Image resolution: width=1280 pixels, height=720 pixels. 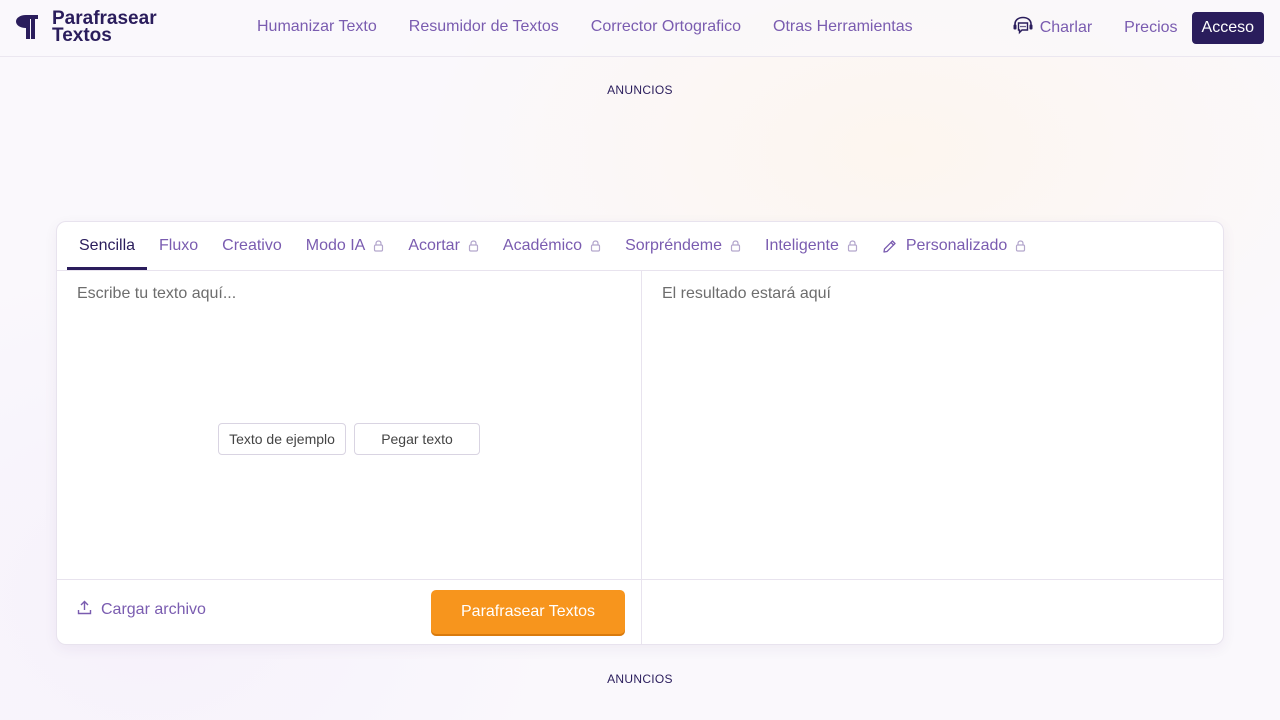 What do you see at coordinates (640, 270) in the screenshot?
I see `tabs-divider` at bounding box center [640, 270].